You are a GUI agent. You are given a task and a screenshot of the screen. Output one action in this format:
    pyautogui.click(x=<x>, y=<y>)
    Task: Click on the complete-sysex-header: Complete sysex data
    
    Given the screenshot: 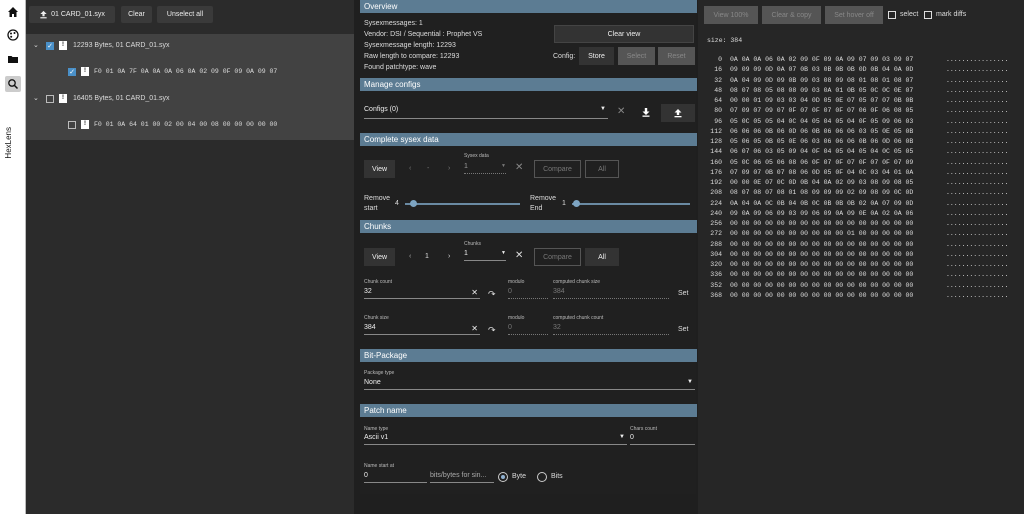 What is the action you would take?
    pyautogui.click(x=528, y=139)
    